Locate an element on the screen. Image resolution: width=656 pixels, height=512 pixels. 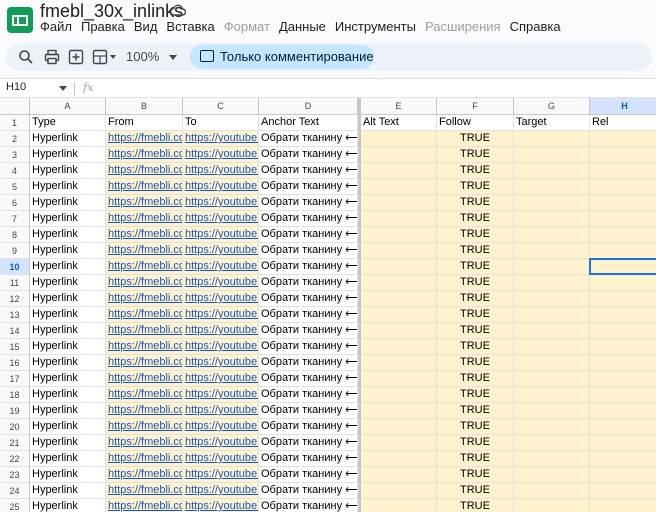
cell-e: Alt Text is located at coordinates (399, 123).